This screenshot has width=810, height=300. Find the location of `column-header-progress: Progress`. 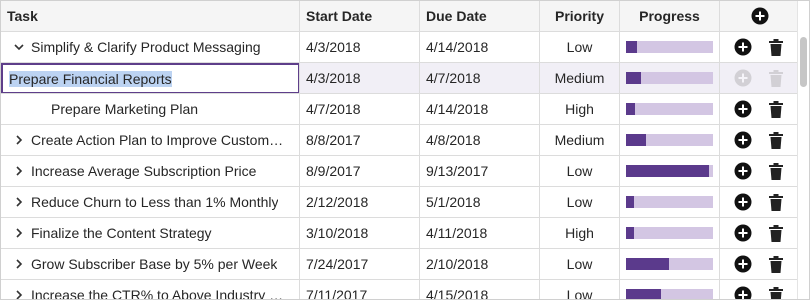

column-header-progress: Progress is located at coordinates (670, 16).